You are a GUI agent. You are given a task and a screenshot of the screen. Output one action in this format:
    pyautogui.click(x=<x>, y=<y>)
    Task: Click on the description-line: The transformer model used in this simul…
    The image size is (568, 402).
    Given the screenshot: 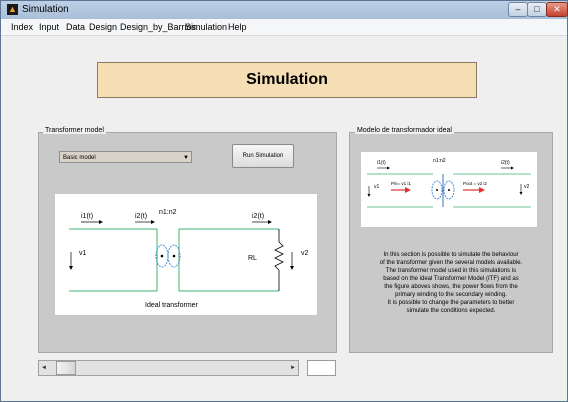 What is the action you would take?
    pyautogui.click(x=451, y=271)
    